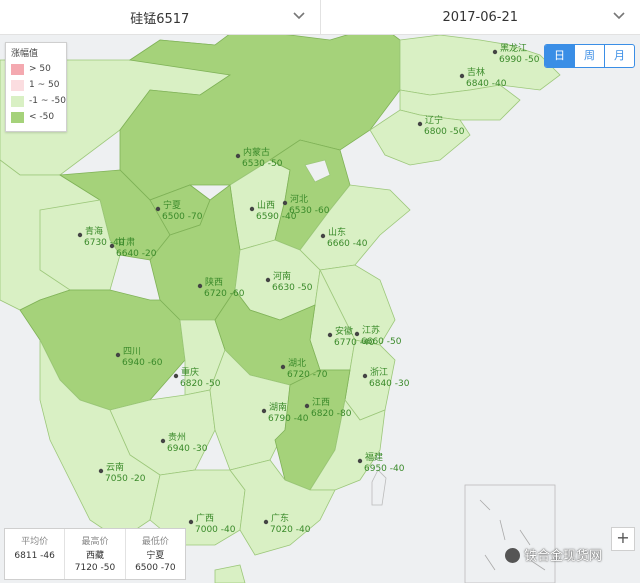  What do you see at coordinates (224, 294) in the screenshot?
I see `province-value: 6720 -60` at bounding box center [224, 294].